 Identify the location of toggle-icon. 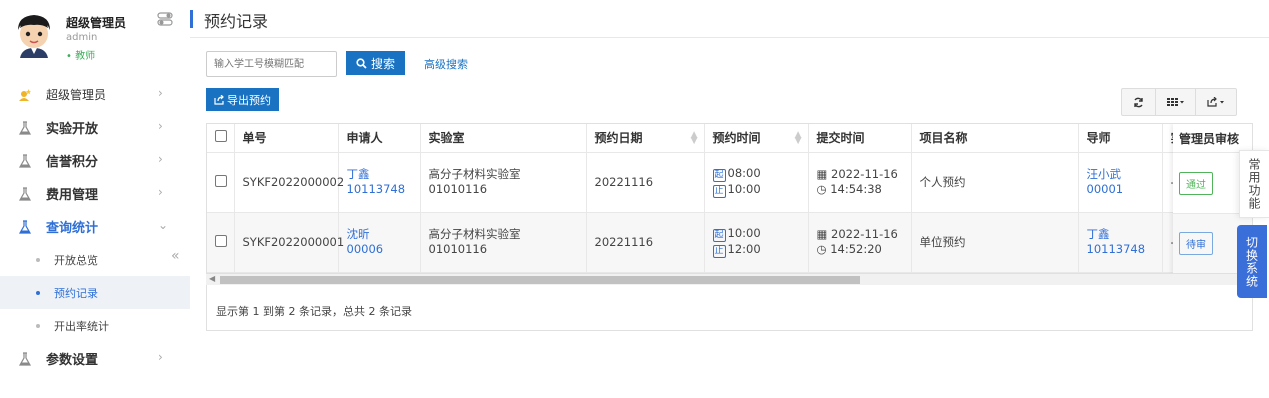
(165, 19).